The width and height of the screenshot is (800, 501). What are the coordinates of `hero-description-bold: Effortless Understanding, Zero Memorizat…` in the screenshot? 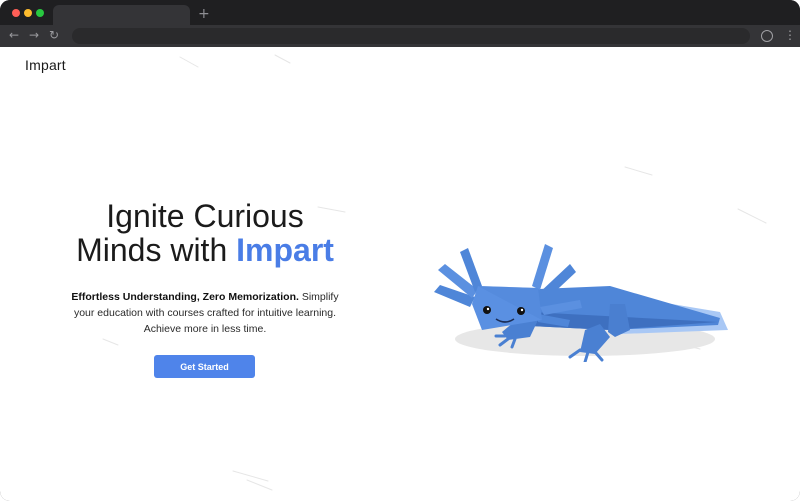 It's located at (185, 297).